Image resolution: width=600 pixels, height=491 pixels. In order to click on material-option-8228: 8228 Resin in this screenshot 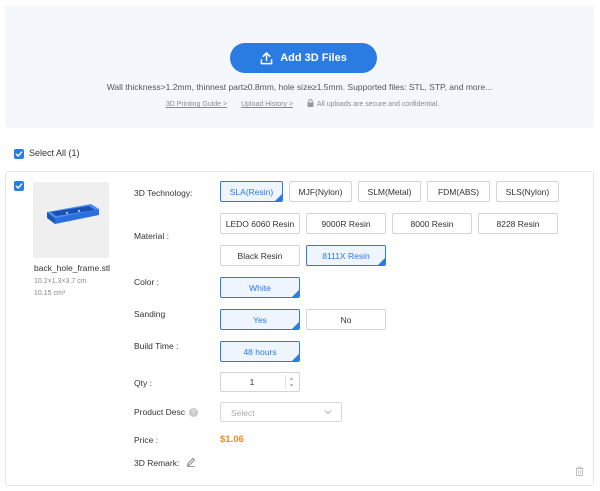, I will do `click(518, 223)`.